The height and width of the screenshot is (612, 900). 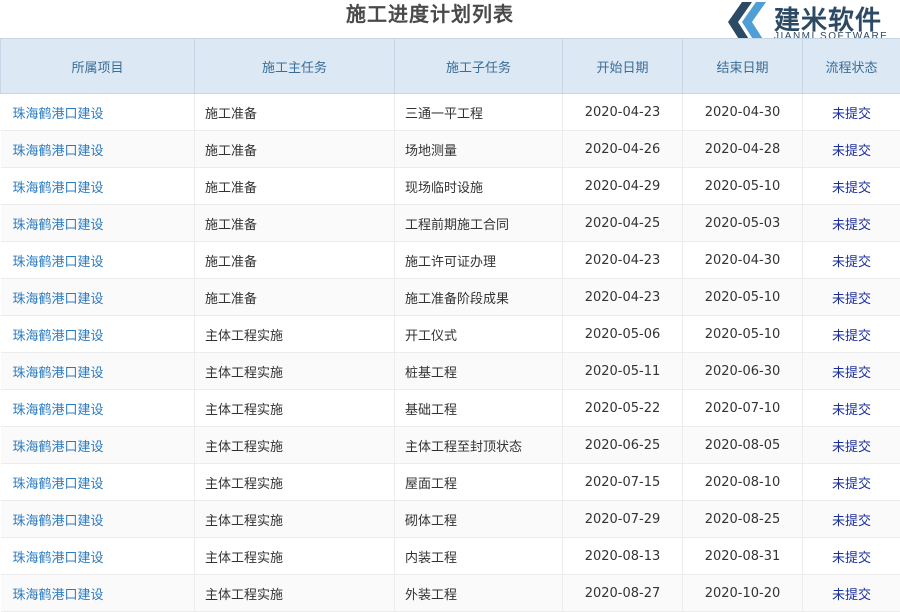 I want to click on table-row: 珠海鹤港口建设施工准备三通一平工程2020-04-232020-04-30未提交, so click(x=450, y=112).